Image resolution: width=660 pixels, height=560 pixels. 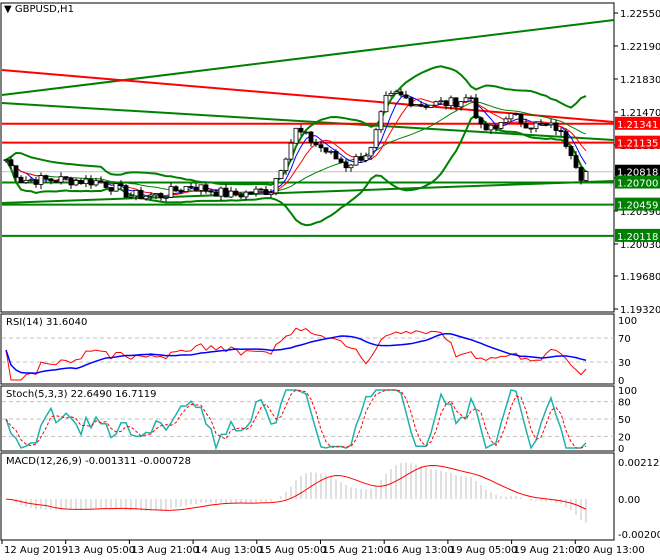 I want to click on macd-title: MACD(12,26,9) -0.001311 -0.000728, so click(x=98, y=461).